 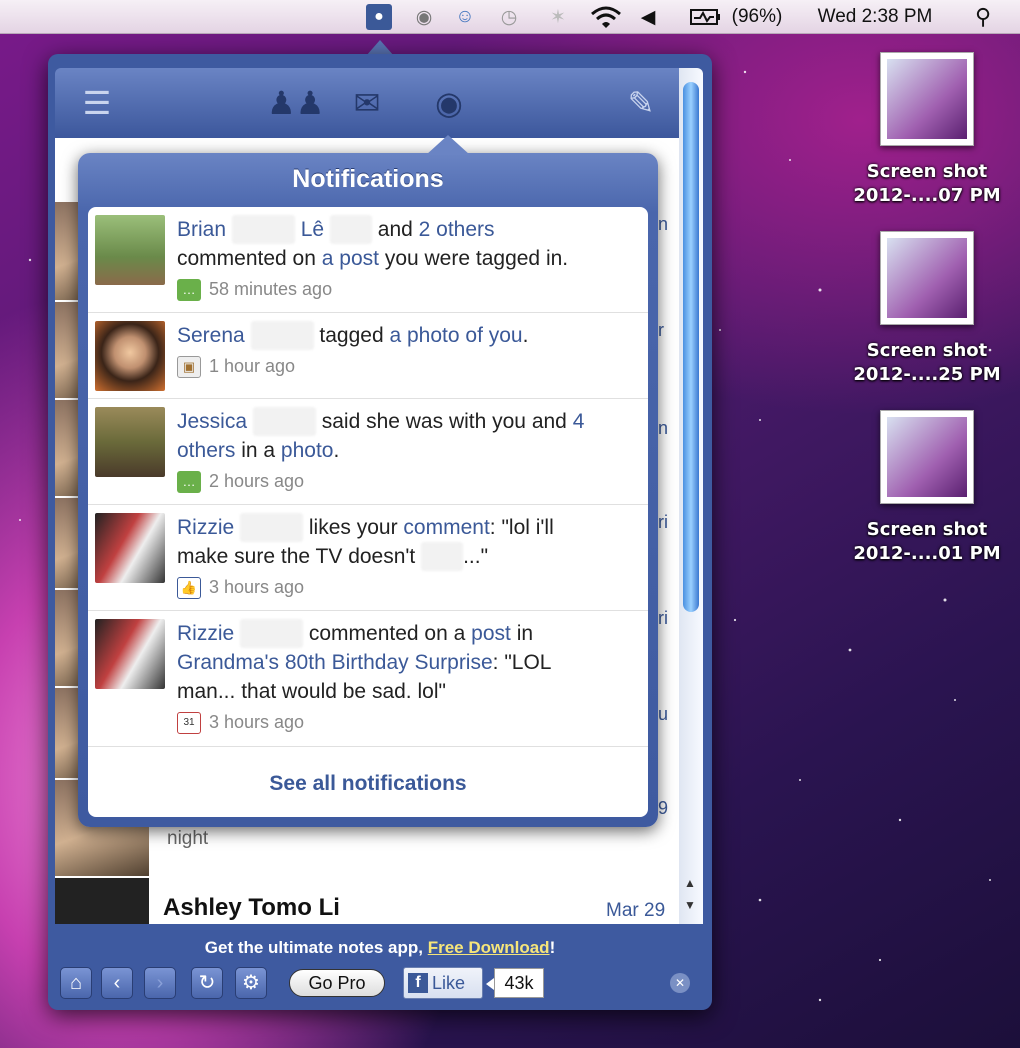 I want to click on alien-icon: ◉, so click(x=424, y=17).